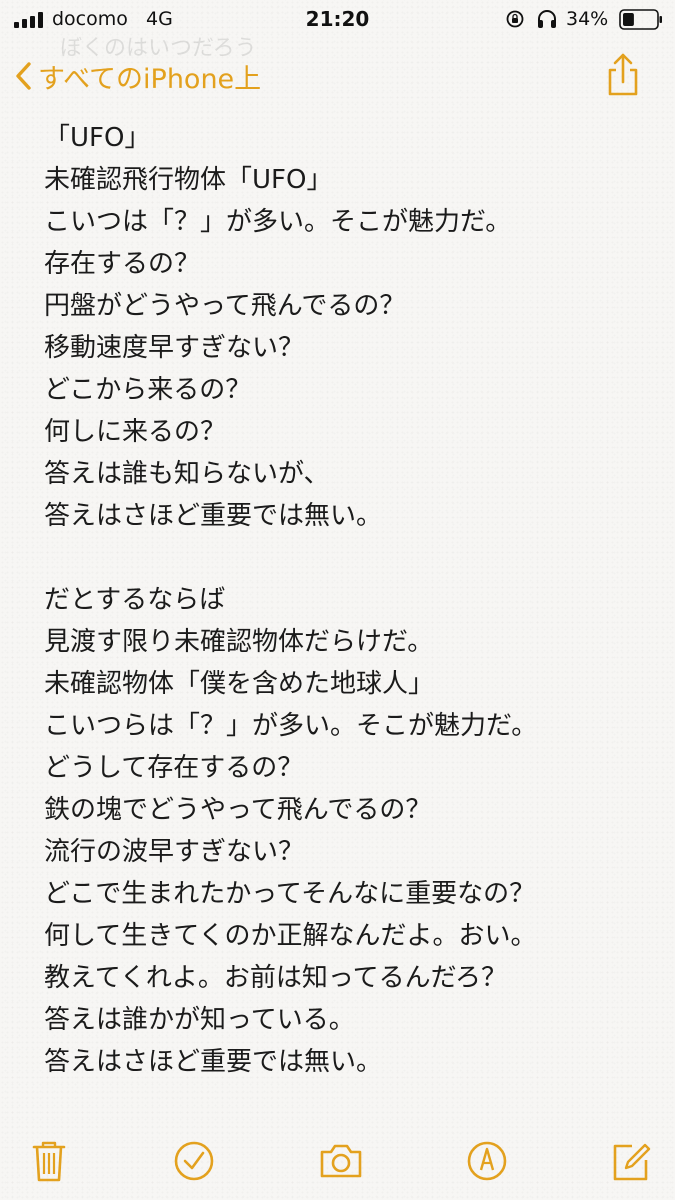 This screenshot has height=1200, width=675. I want to click on note-line: 教えてくれよ。お前は知ってるんだろ？, so click(276, 978).